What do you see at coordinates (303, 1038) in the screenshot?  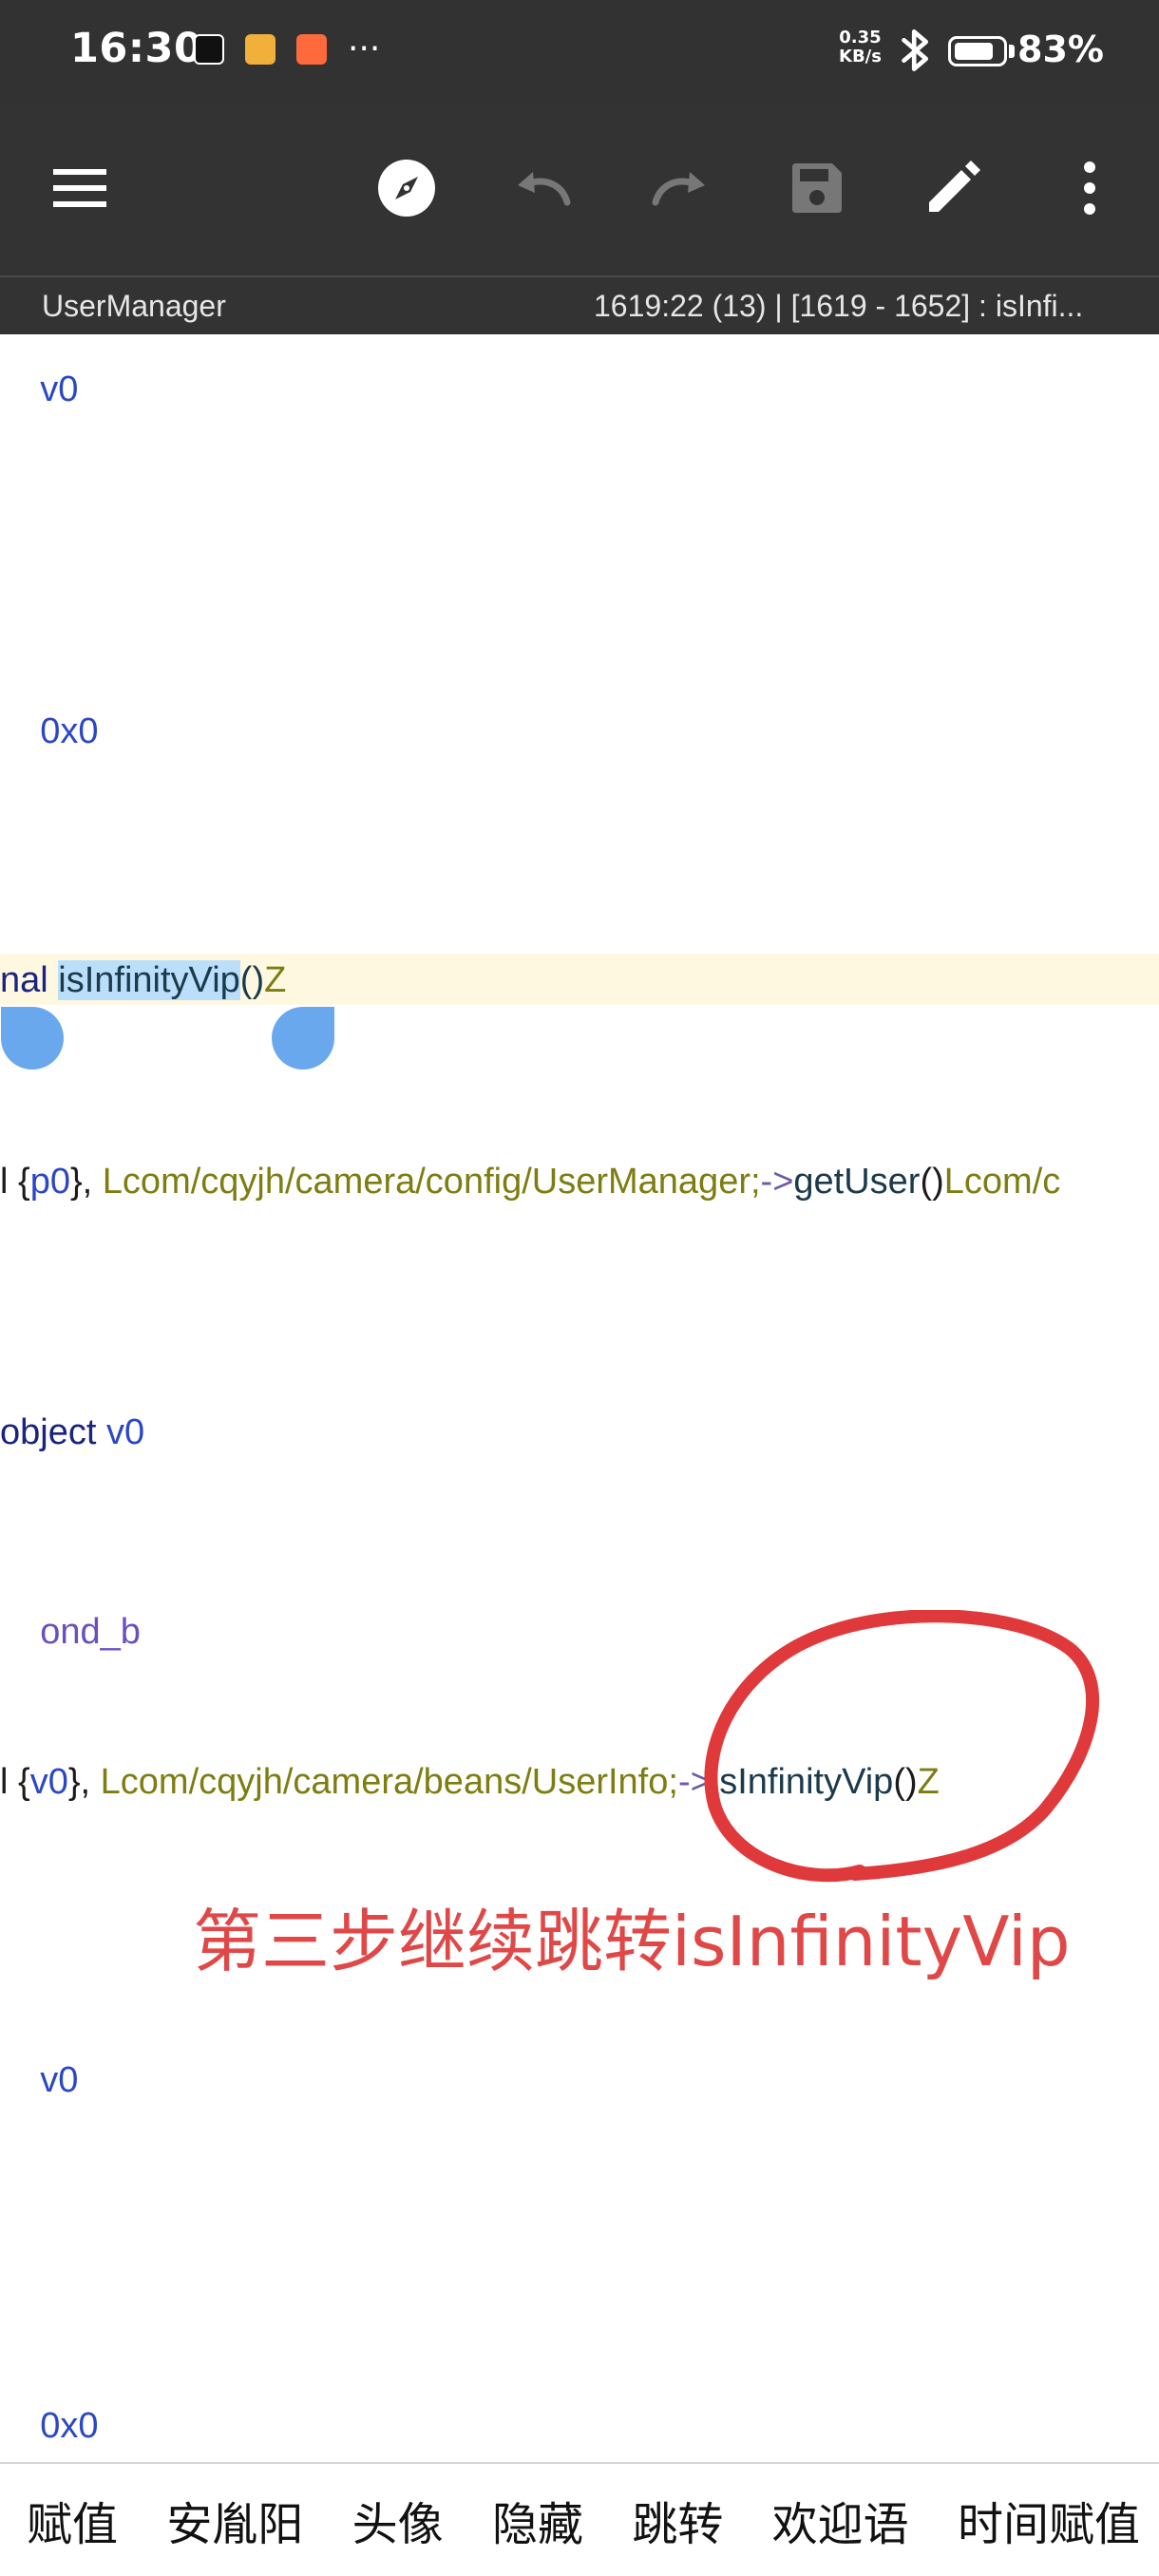 I see `selection-end-handle` at bounding box center [303, 1038].